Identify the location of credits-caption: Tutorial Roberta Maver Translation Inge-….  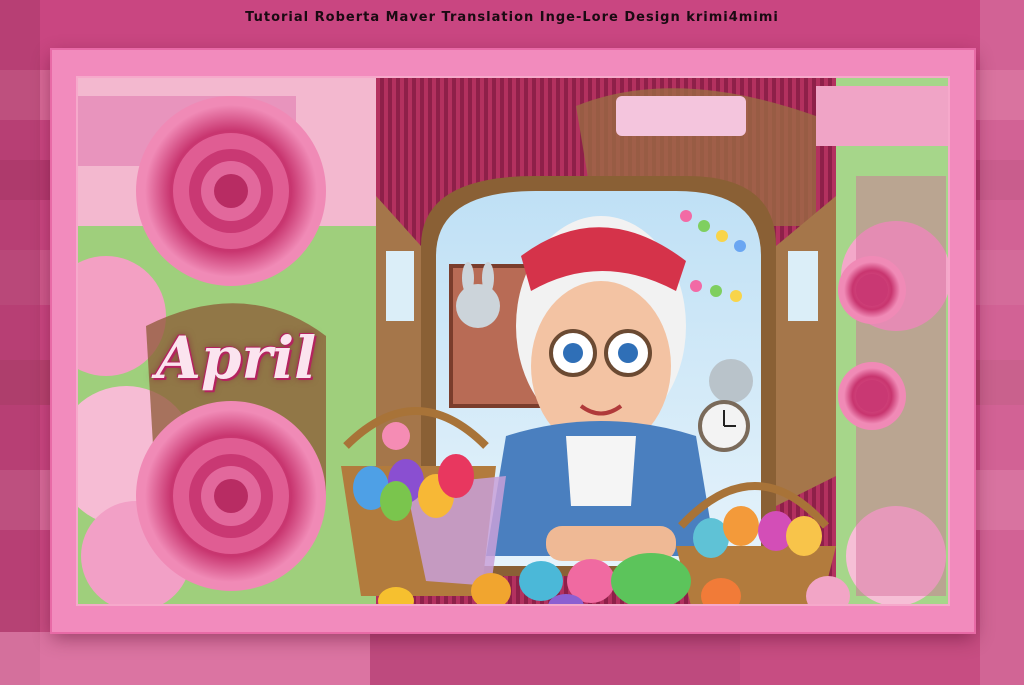
(512, 17).